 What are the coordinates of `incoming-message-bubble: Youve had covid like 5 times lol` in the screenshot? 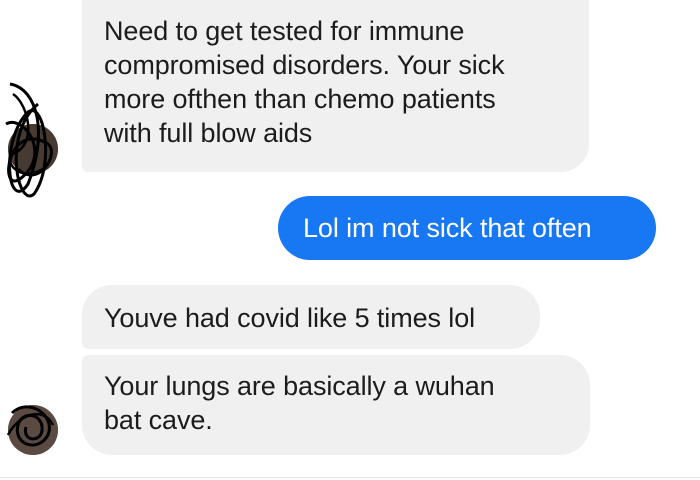 It's located at (311, 317).